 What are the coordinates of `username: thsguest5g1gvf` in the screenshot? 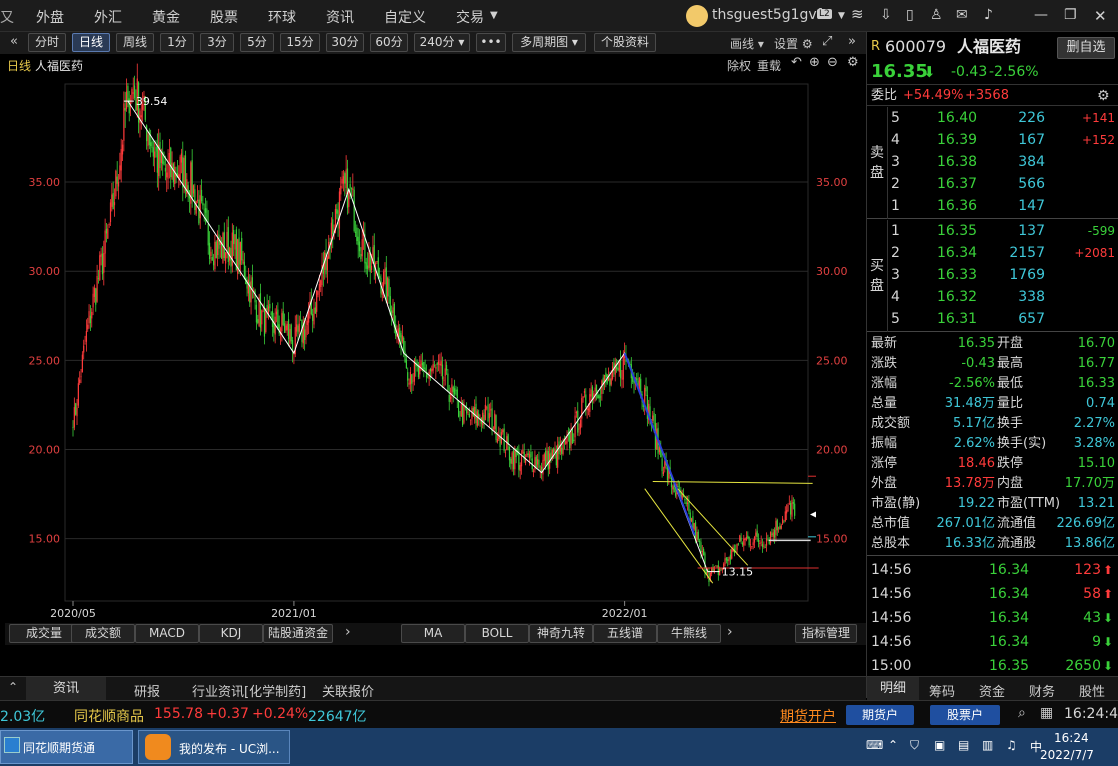 It's located at (767, 15).